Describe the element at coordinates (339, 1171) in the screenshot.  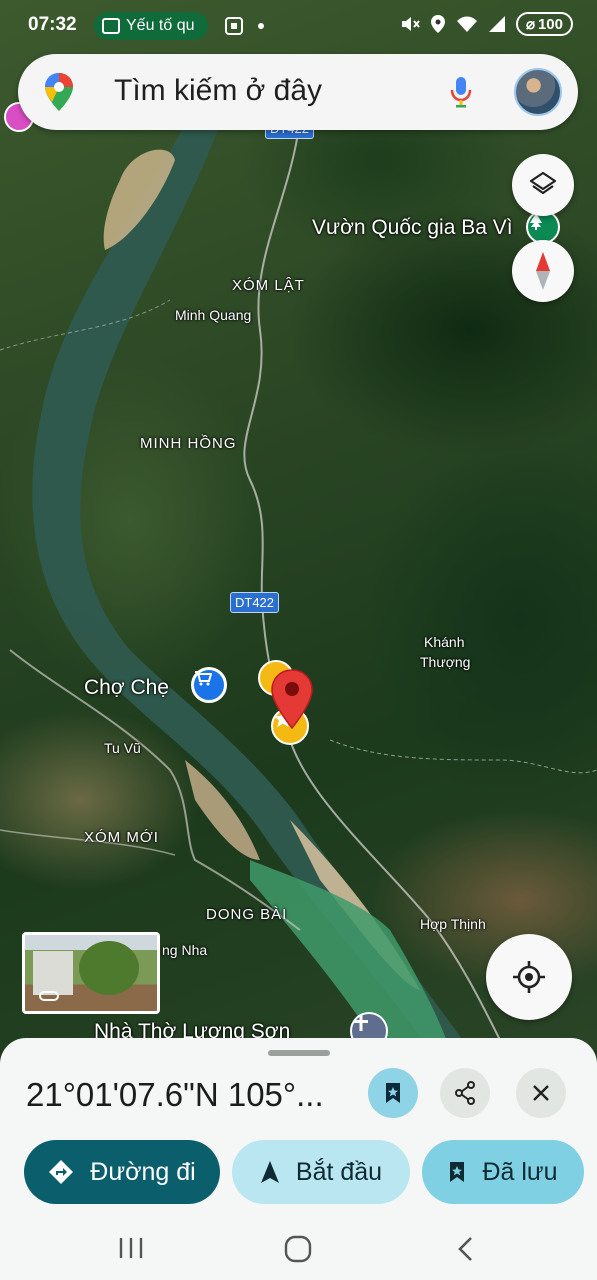
I see `start-label: Bắt đầu` at that location.